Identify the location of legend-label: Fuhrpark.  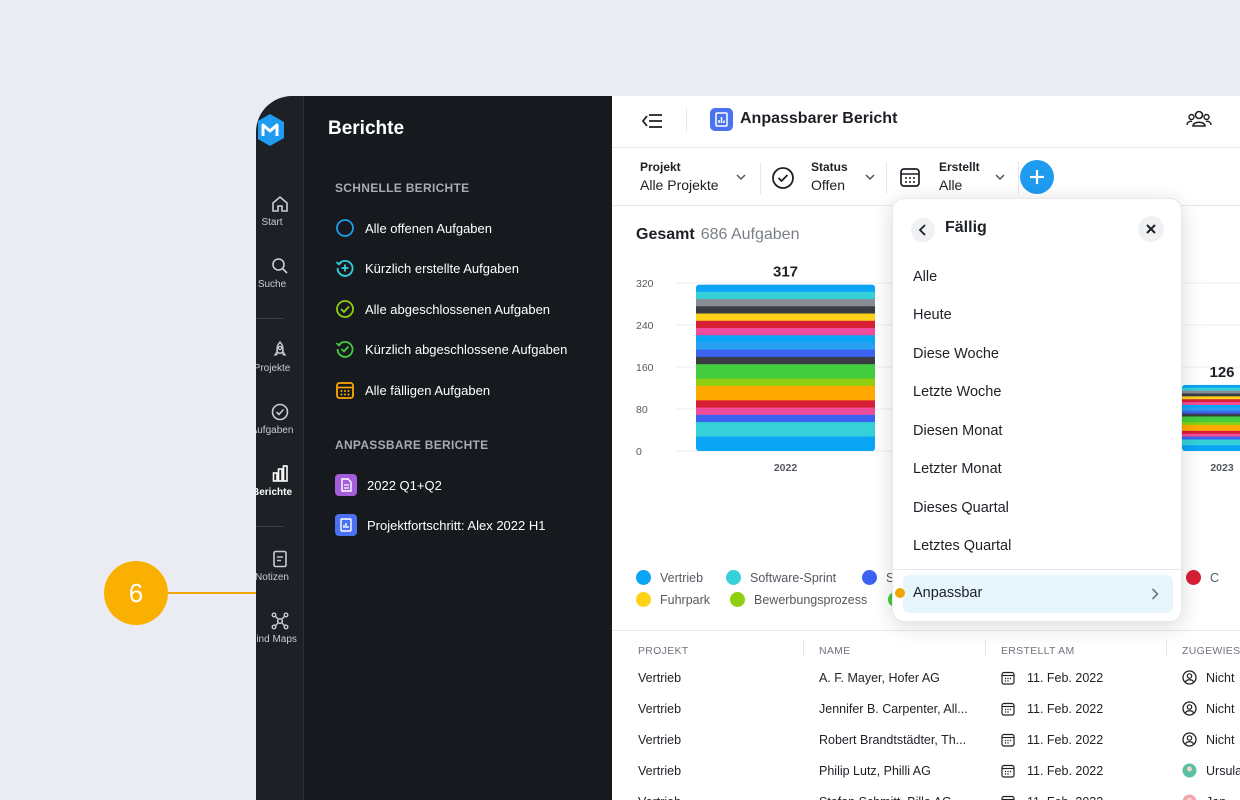
(685, 599).